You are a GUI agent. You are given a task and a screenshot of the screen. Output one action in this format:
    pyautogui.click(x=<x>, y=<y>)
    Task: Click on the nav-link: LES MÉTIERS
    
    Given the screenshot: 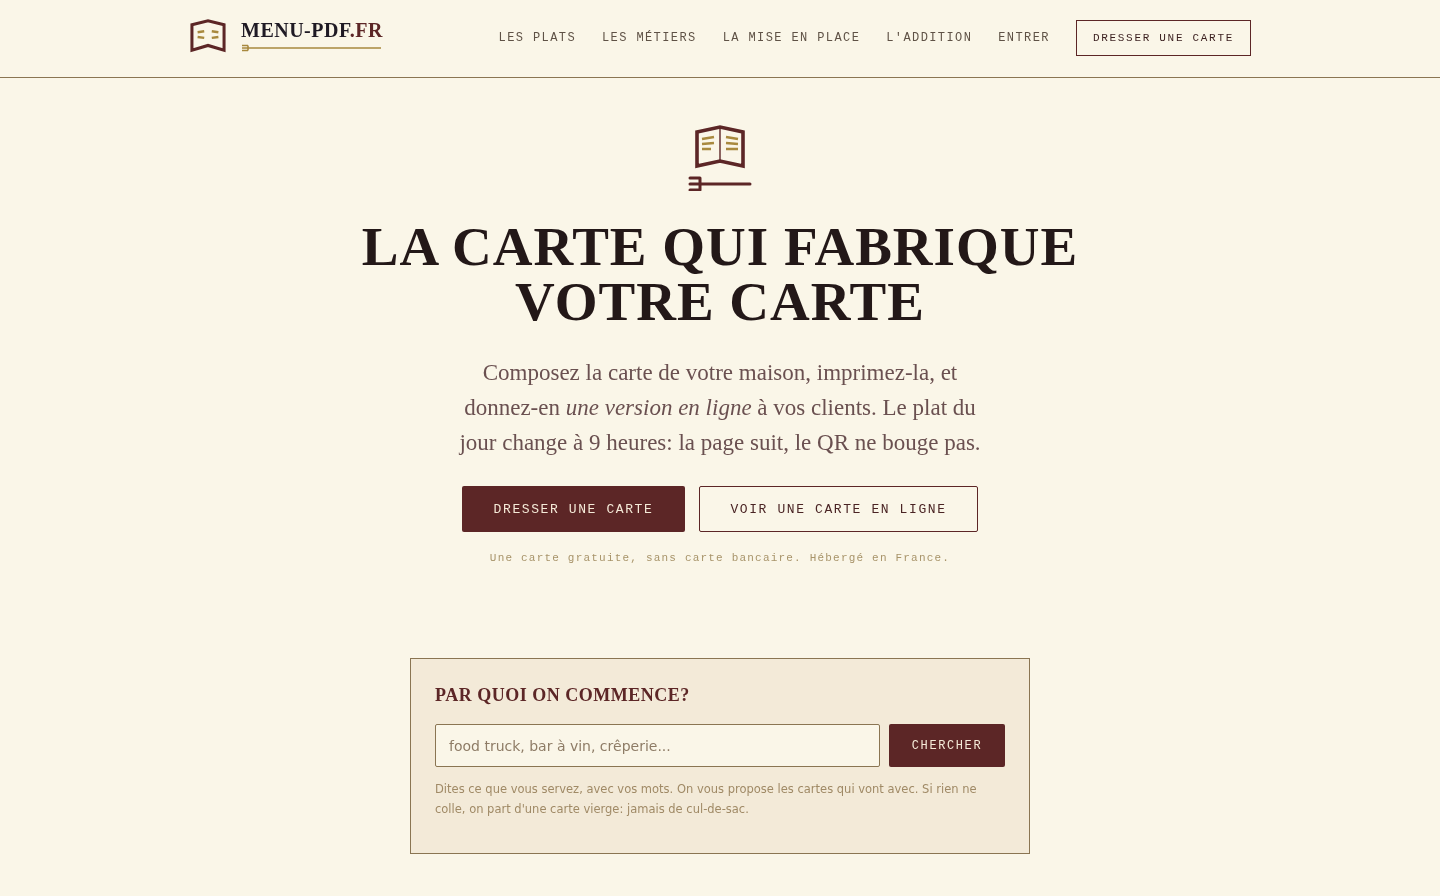 What is the action you would take?
    pyautogui.click(x=649, y=37)
    